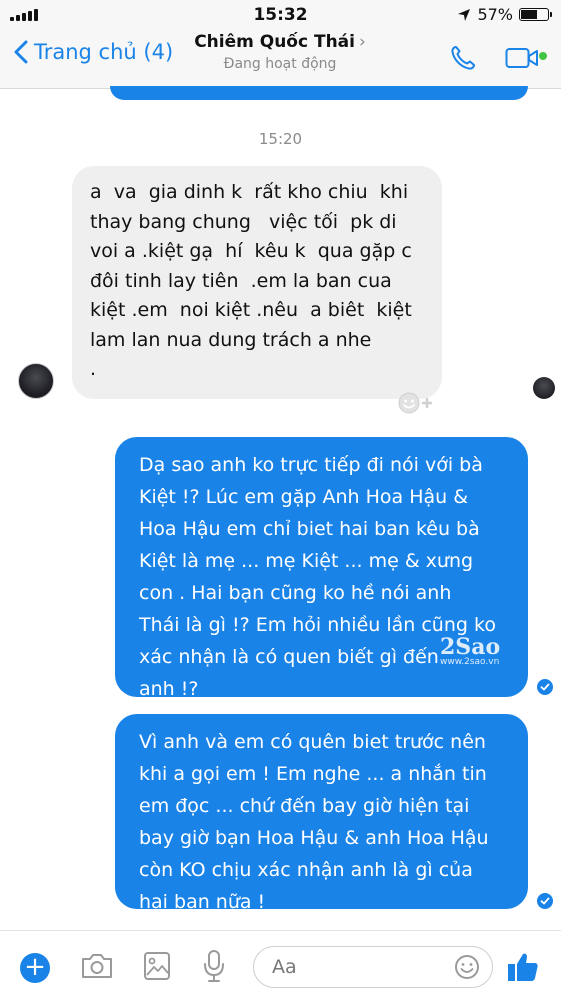  I want to click on back-button: Trang chủ (4), so click(93, 52).